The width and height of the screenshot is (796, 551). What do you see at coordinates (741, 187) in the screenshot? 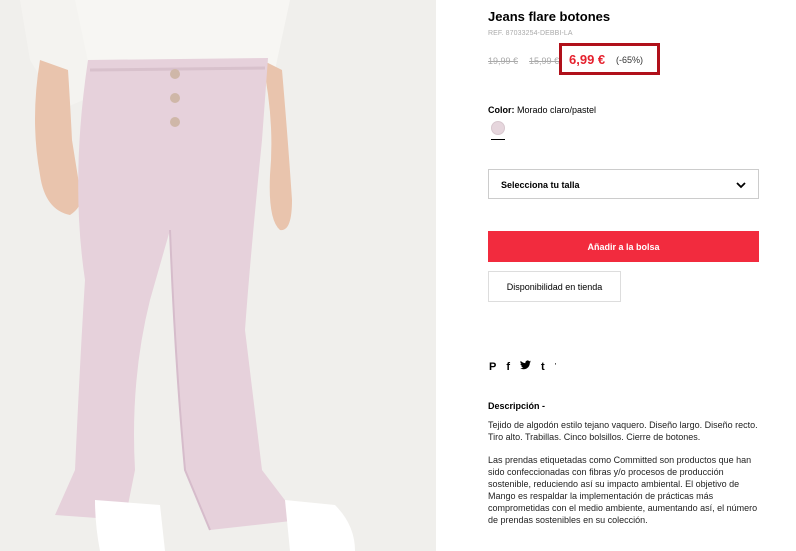
I see `chevron-down-icon` at bounding box center [741, 187].